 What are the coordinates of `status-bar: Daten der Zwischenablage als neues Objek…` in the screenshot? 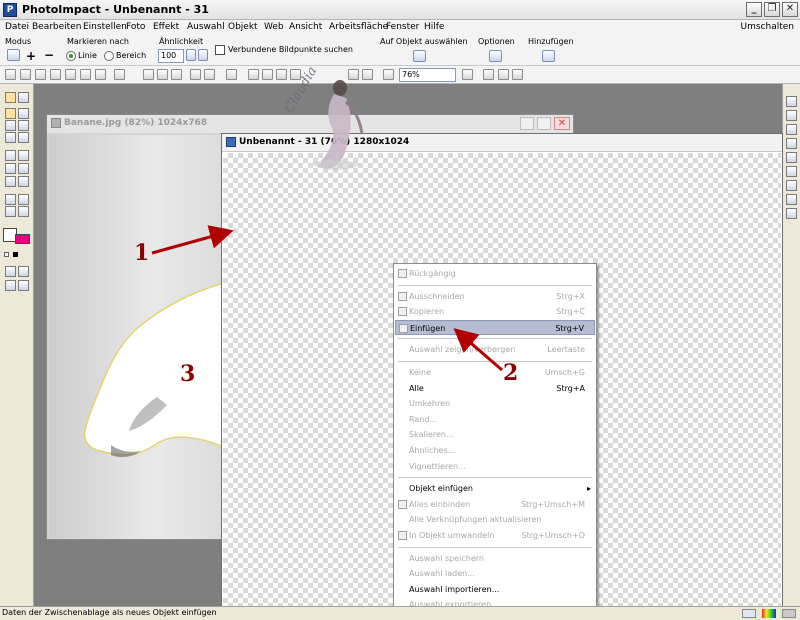 It's located at (400, 613).